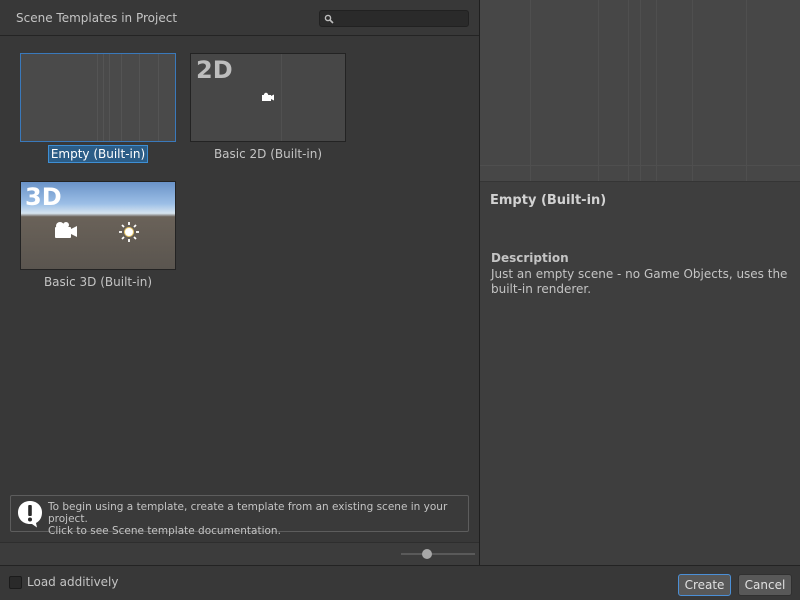 The width and height of the screenshot is (800, 600). What do you see at coordinates (394, 18) in the screenshot?
I see `search-input` at bounding box center [394, 18].